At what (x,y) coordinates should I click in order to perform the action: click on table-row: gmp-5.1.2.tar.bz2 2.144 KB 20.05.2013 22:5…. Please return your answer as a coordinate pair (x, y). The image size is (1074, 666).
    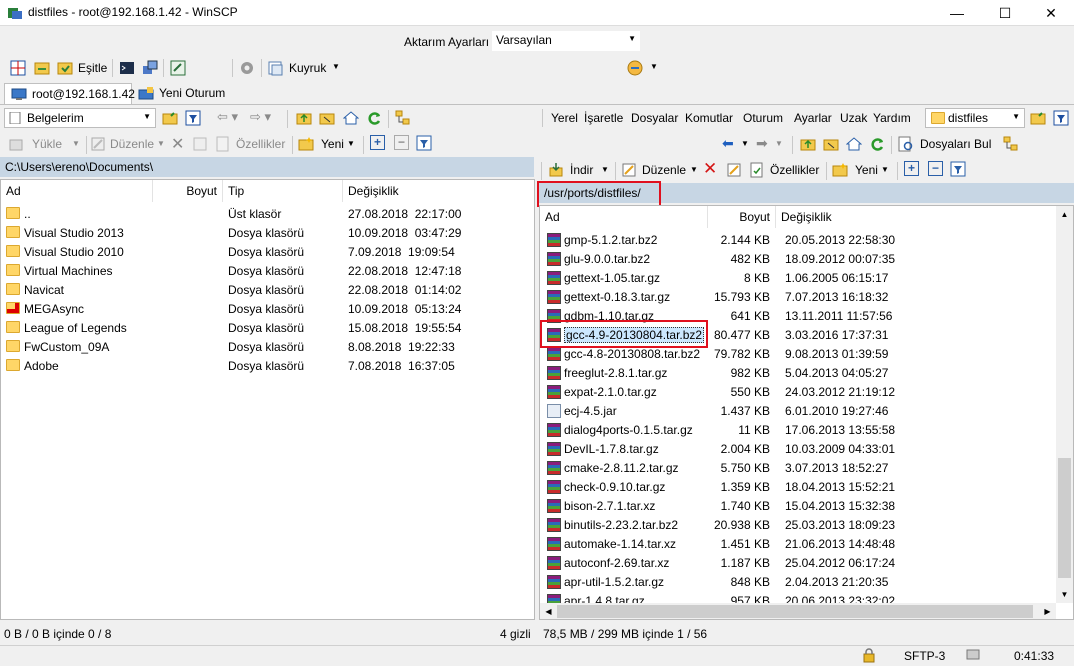
    Looking at the image, I should click on (798, 240).